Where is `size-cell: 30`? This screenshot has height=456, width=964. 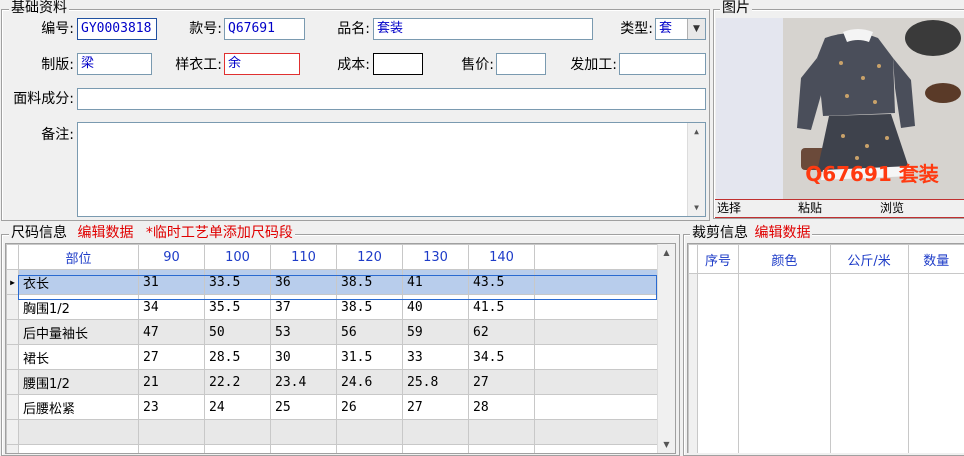
size-cell: 30 is located at coordinates (304, 357).